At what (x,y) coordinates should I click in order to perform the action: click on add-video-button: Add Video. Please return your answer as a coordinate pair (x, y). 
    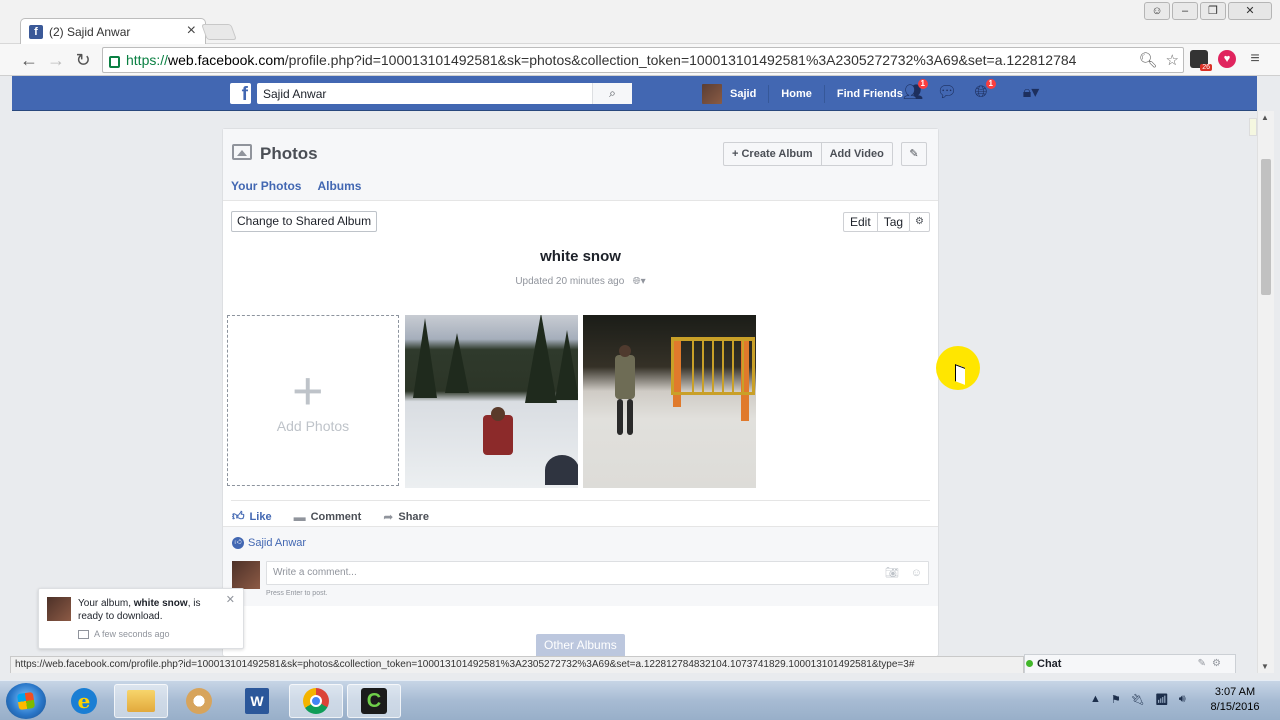
    Looking at the image, I should click on (857, 154).